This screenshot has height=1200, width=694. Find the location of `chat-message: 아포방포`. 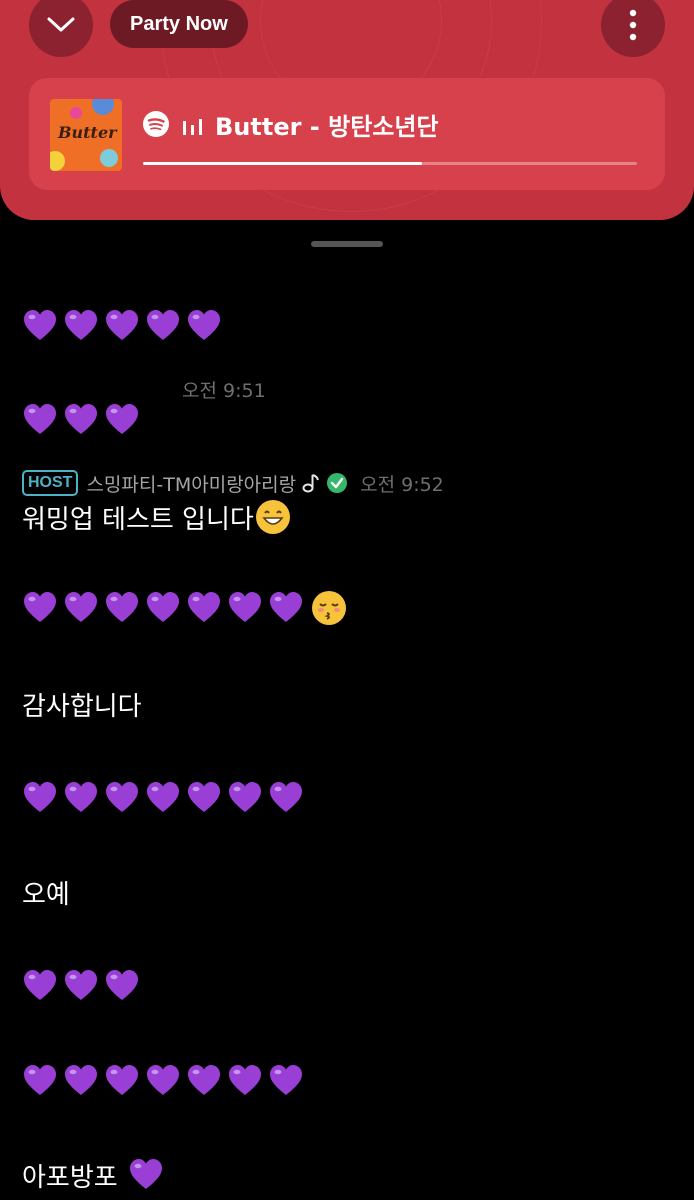

chat-message: 아포방포 is located at coordinates (93, 1175).